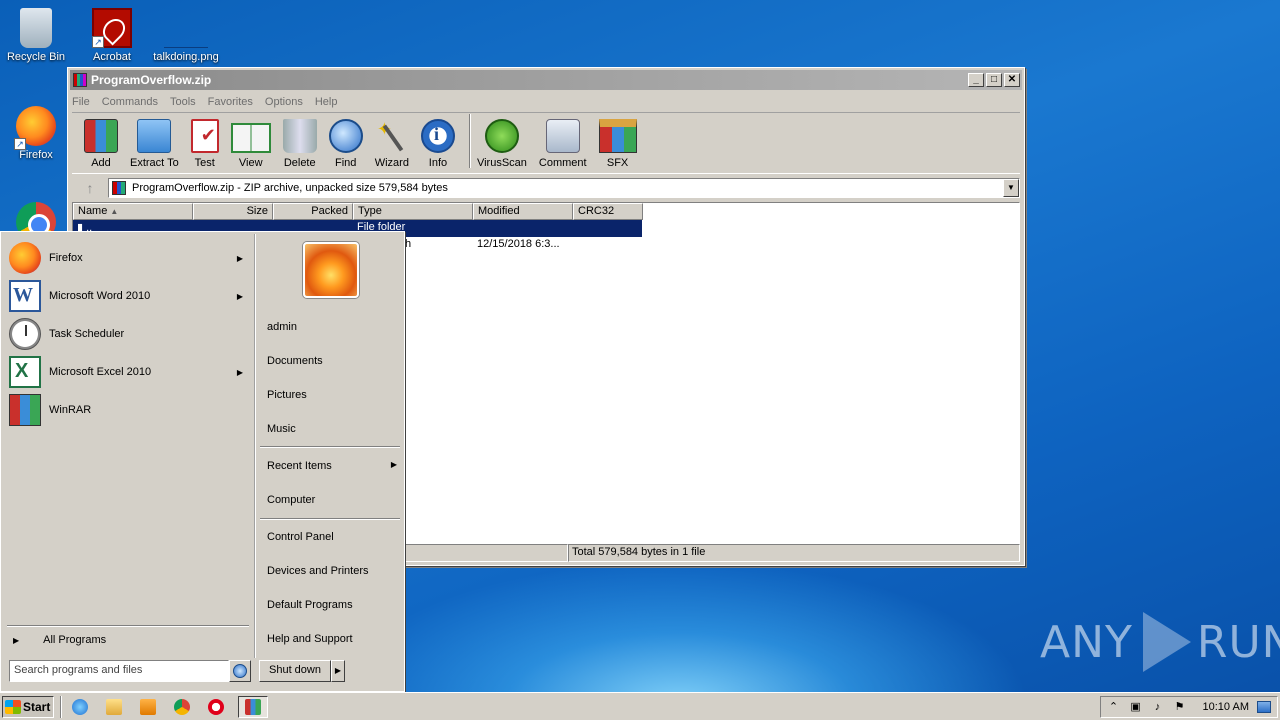 The height and width of the screenshot is (720, 1280). What do you see at coordinates (36, 28) in the screenshot?
I see `recycle-bin-icon` at bounding box center [36, 28].